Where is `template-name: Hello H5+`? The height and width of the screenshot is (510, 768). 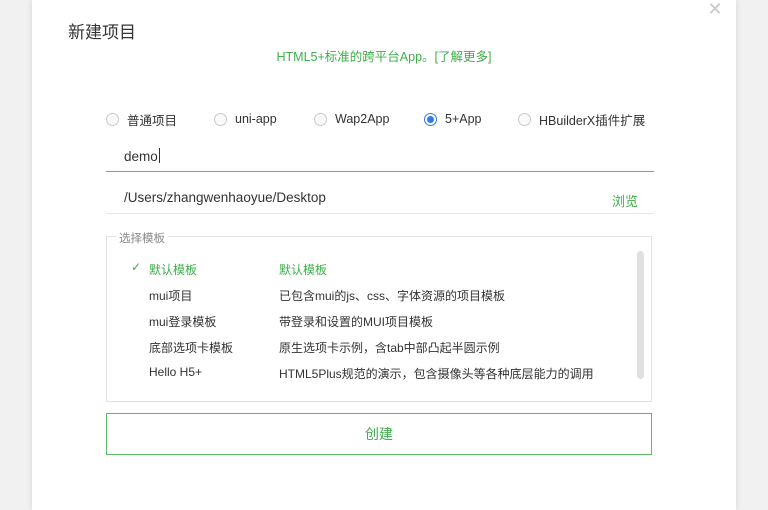
template-name: Hello H5+ is located at coordinates (176, 372).